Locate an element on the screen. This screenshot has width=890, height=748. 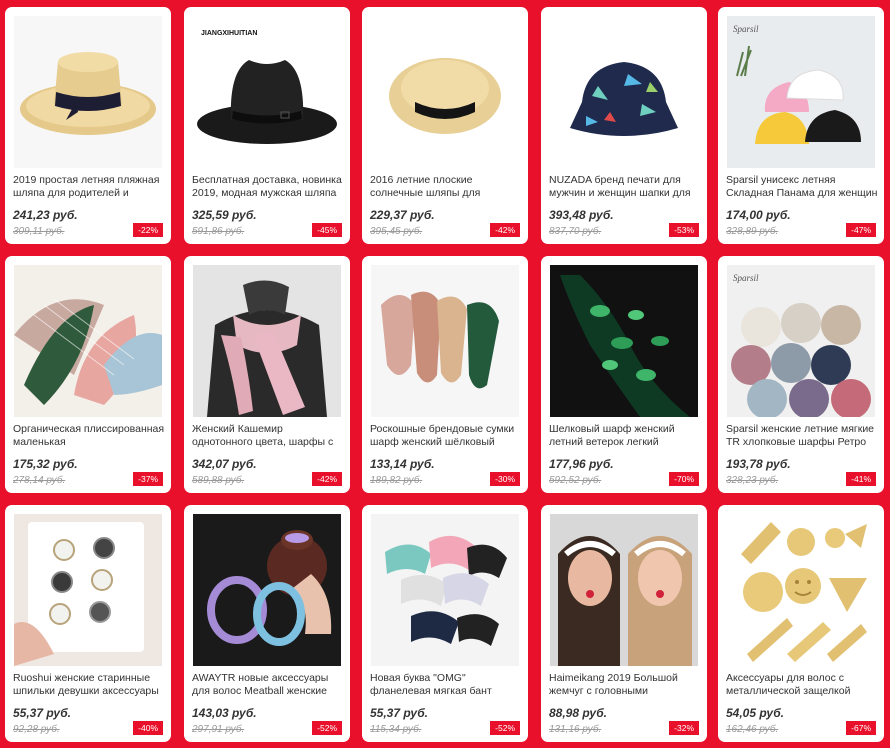
product-old-price: 297,91 руб. is located at coordinates (218, 729).